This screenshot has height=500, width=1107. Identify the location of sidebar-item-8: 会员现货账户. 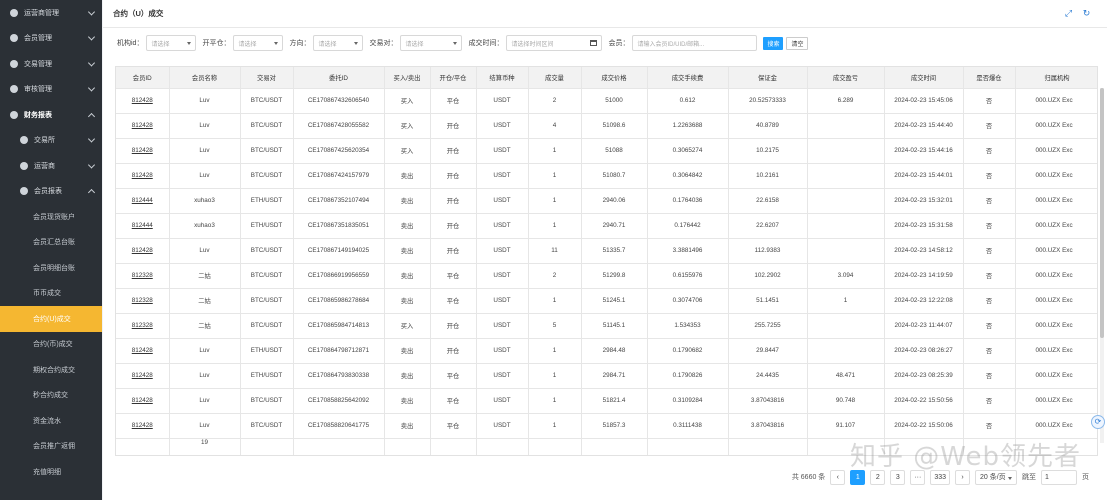
(51, 217).